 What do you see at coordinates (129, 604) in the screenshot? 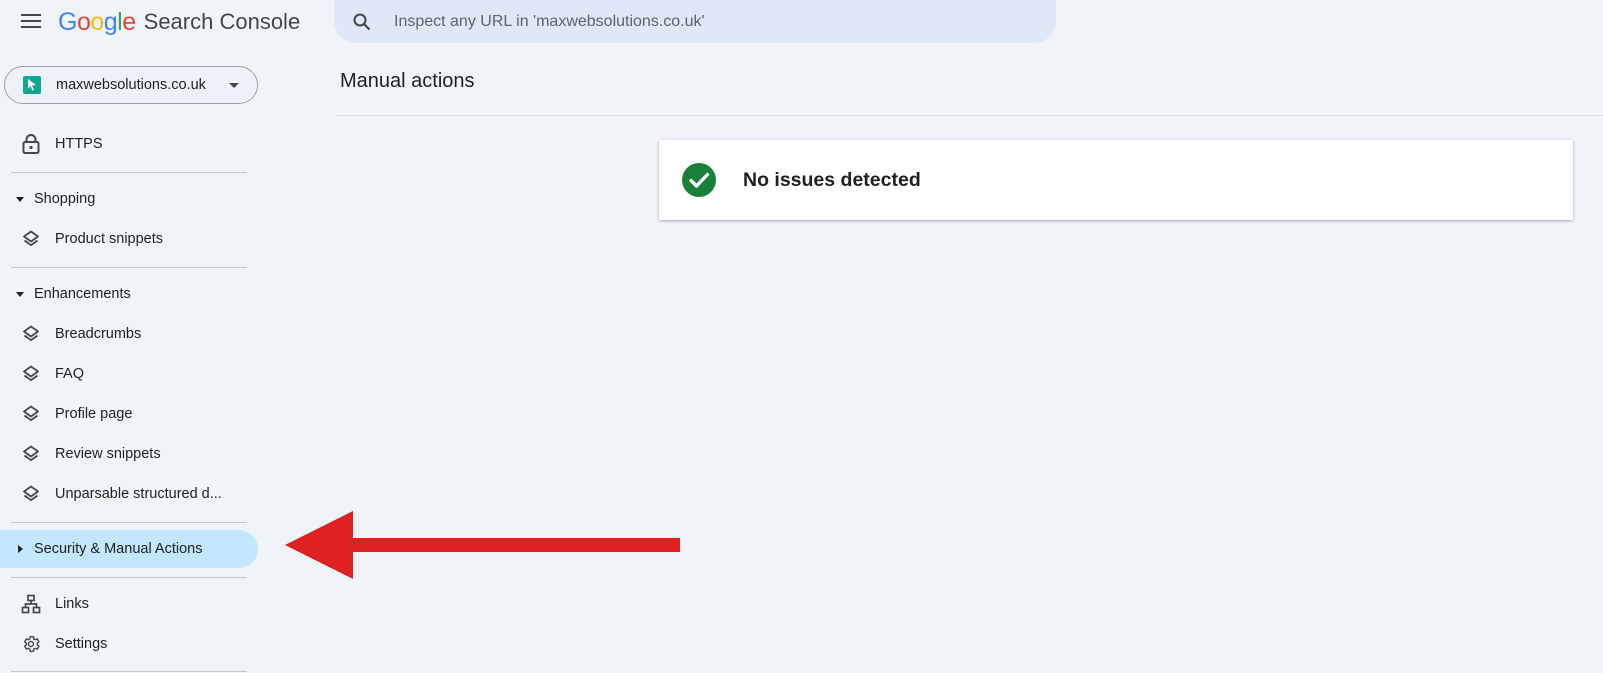
I see `sidebar-item-links: Links` at bounding box center [129, 604].